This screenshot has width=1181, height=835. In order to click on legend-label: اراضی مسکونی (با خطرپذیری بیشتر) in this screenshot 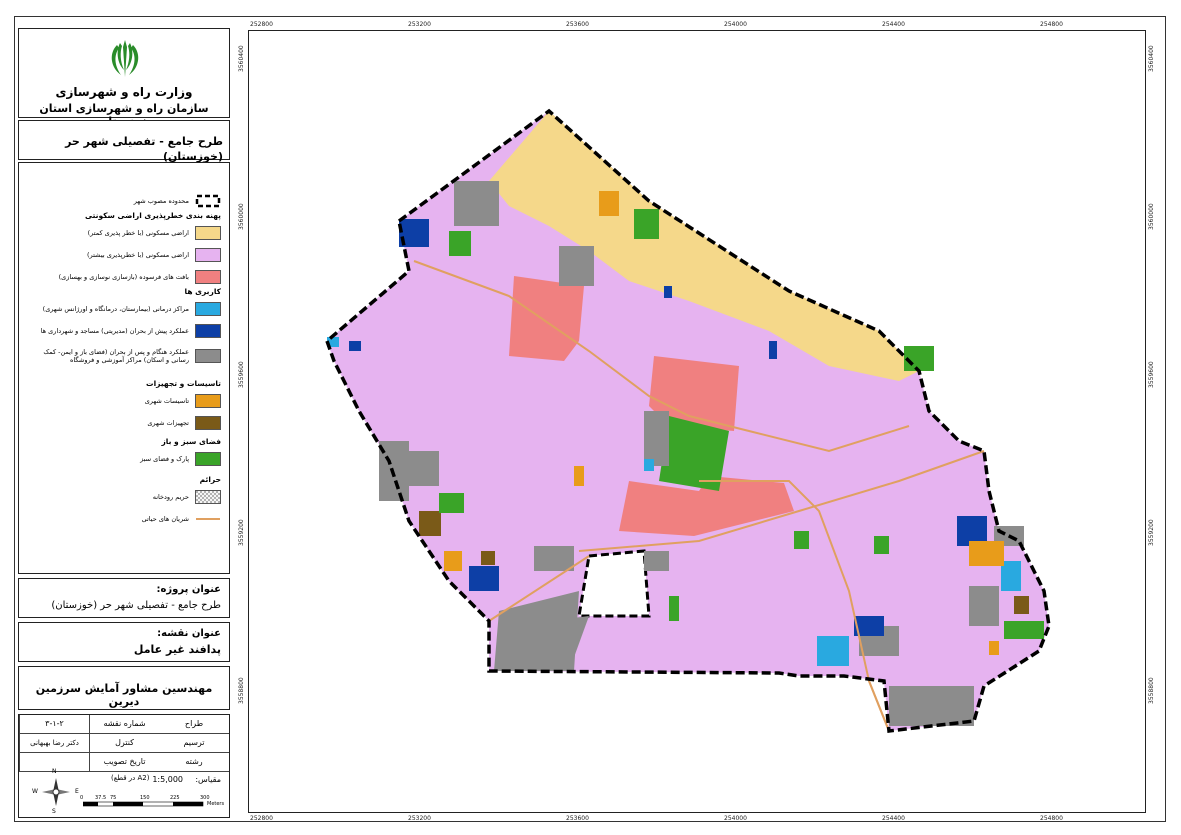, I will do `click(137, 255)`.